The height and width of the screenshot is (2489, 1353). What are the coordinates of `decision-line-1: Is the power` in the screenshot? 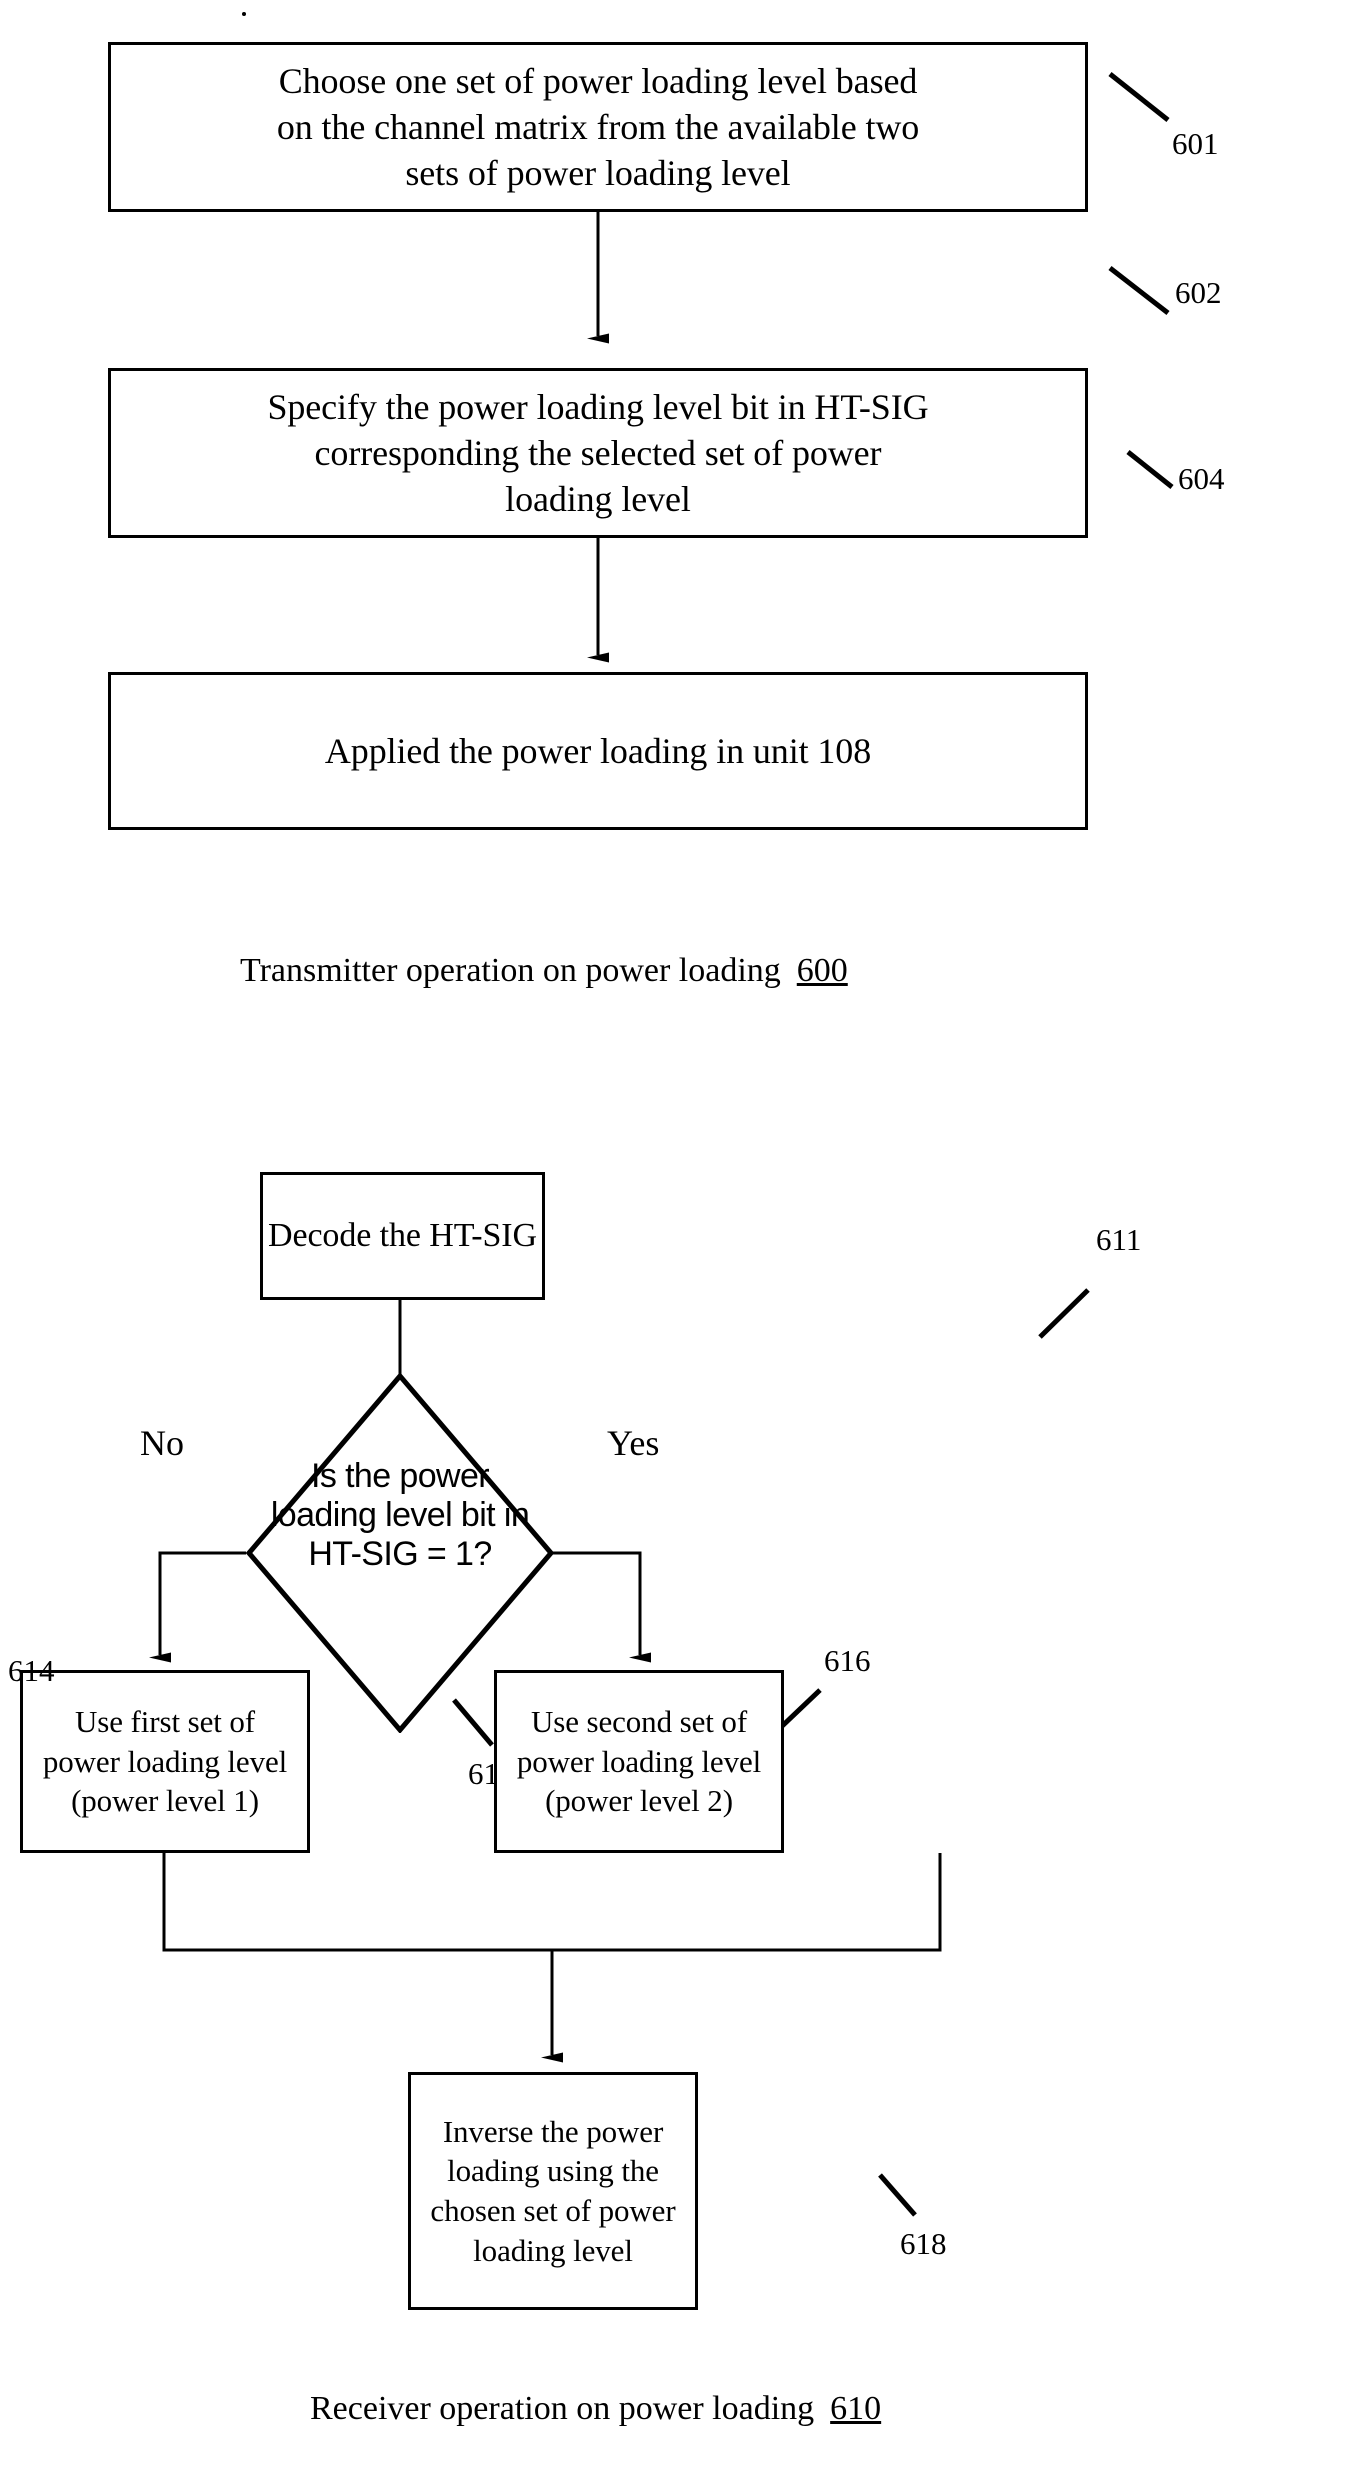 It's located at (400, 1476).